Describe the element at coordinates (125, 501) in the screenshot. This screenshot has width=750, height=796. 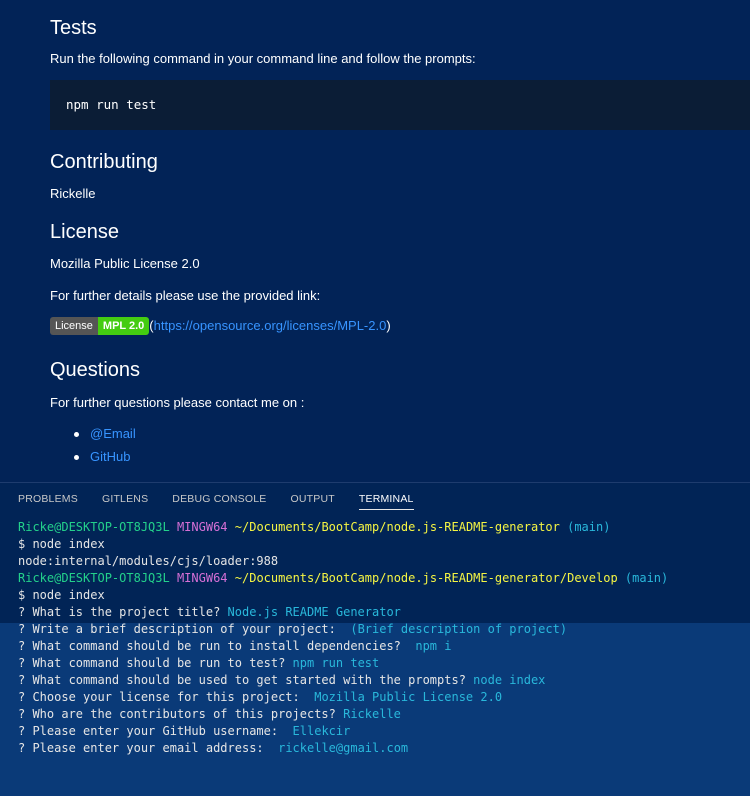
I see `tab-gitlens: GITLENS` at that location.